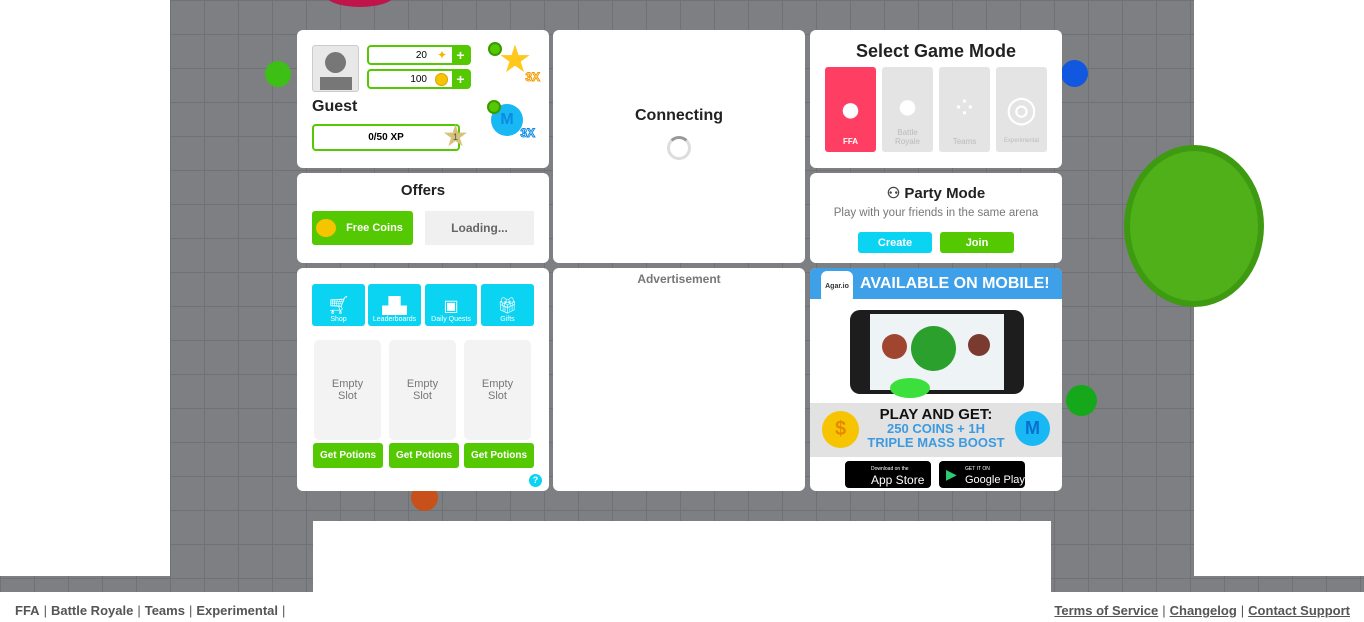 The width and height of the screenshot is (1364, 622). I want to click on bottom-ad-area, so click(682, 556).